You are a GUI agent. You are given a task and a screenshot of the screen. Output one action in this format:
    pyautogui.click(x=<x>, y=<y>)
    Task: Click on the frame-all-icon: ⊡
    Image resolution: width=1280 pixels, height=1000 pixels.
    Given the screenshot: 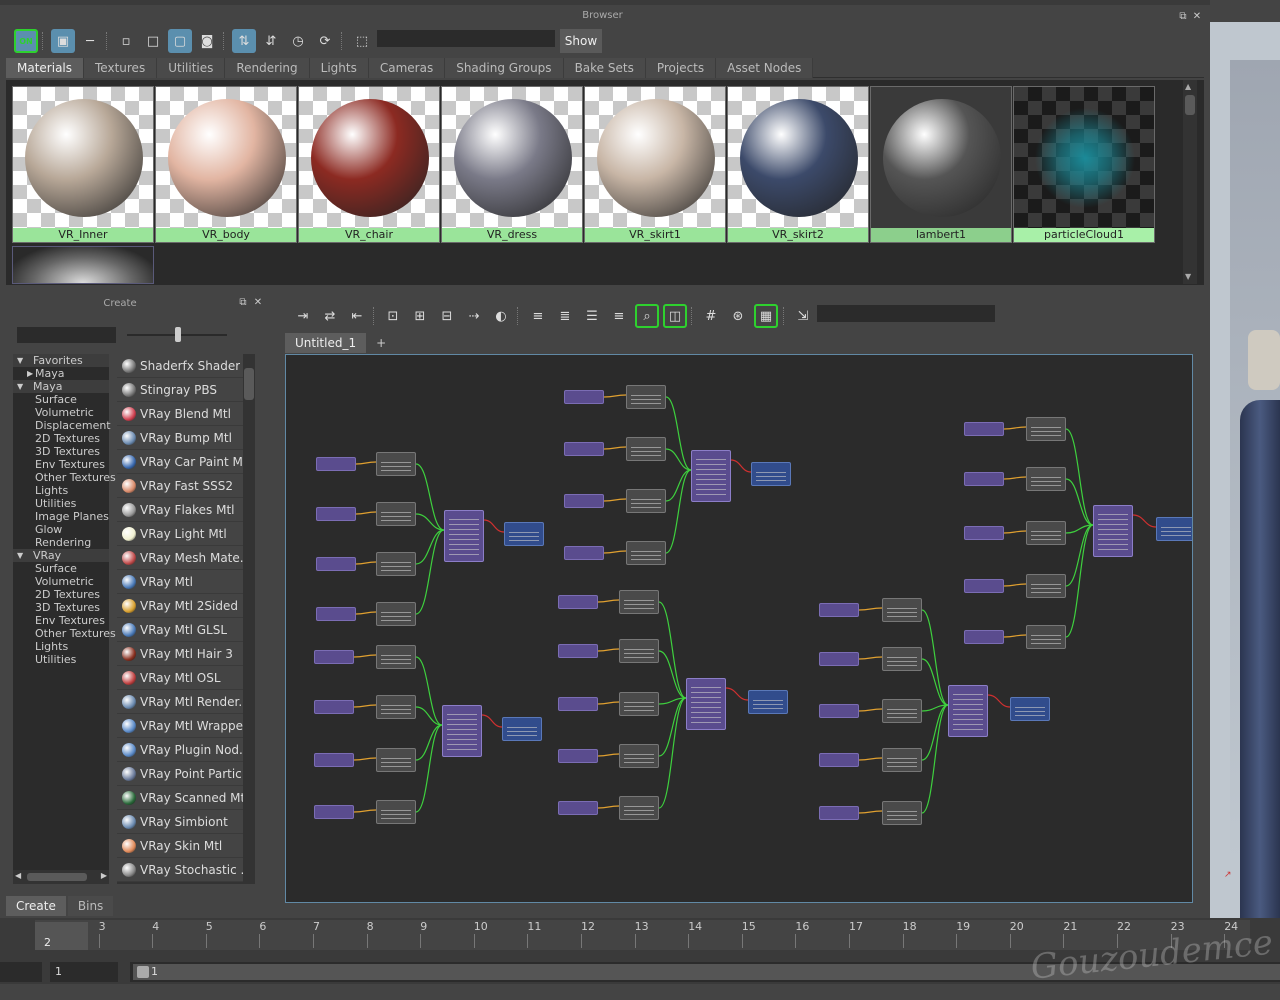 What is the action you would take?
    pyautogui.click(x=393, y=316)
    